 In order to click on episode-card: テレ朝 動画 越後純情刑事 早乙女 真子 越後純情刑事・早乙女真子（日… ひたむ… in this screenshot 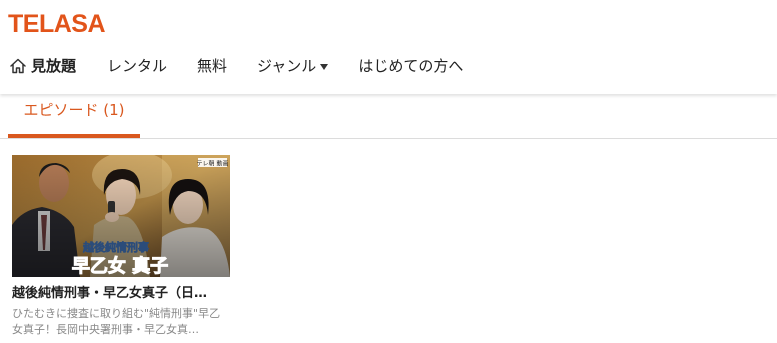, I will do `click(121, 246)`.